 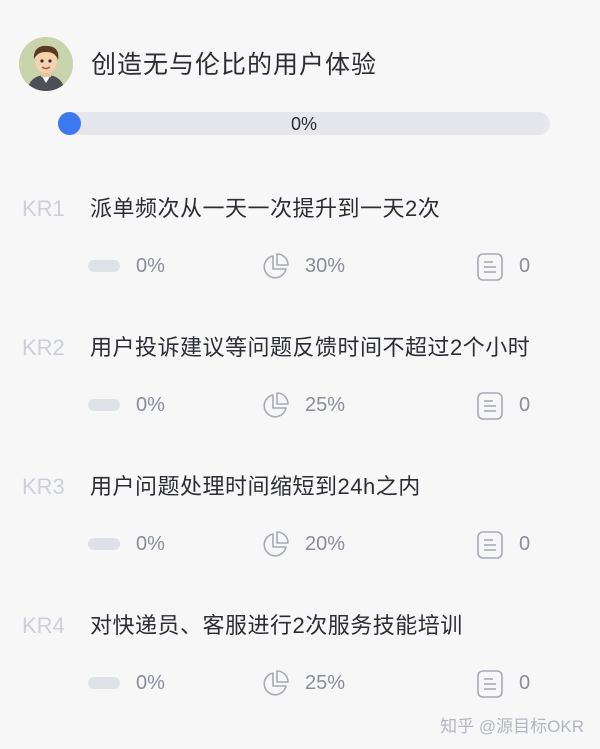 I want to click on watermark: 知乎 @源目标OKR, so click(x=512, y=726).